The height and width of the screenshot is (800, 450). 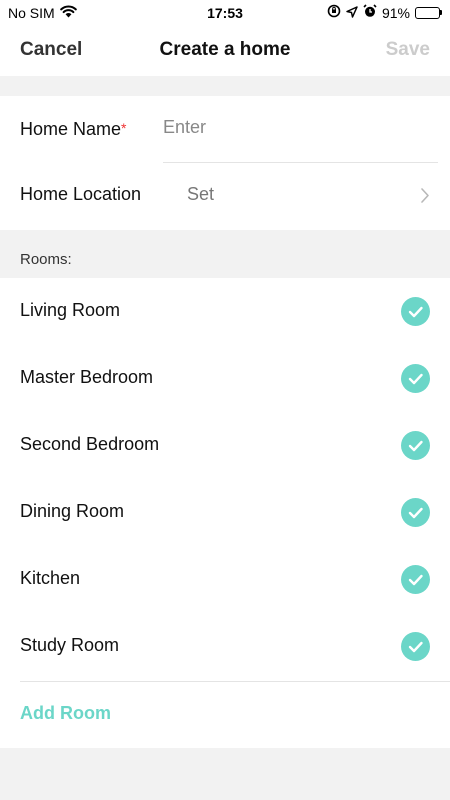 What do you see at coordinates (428, 12) in the screenshot?
I see `battery-icon` at bounding box center [428, 12].